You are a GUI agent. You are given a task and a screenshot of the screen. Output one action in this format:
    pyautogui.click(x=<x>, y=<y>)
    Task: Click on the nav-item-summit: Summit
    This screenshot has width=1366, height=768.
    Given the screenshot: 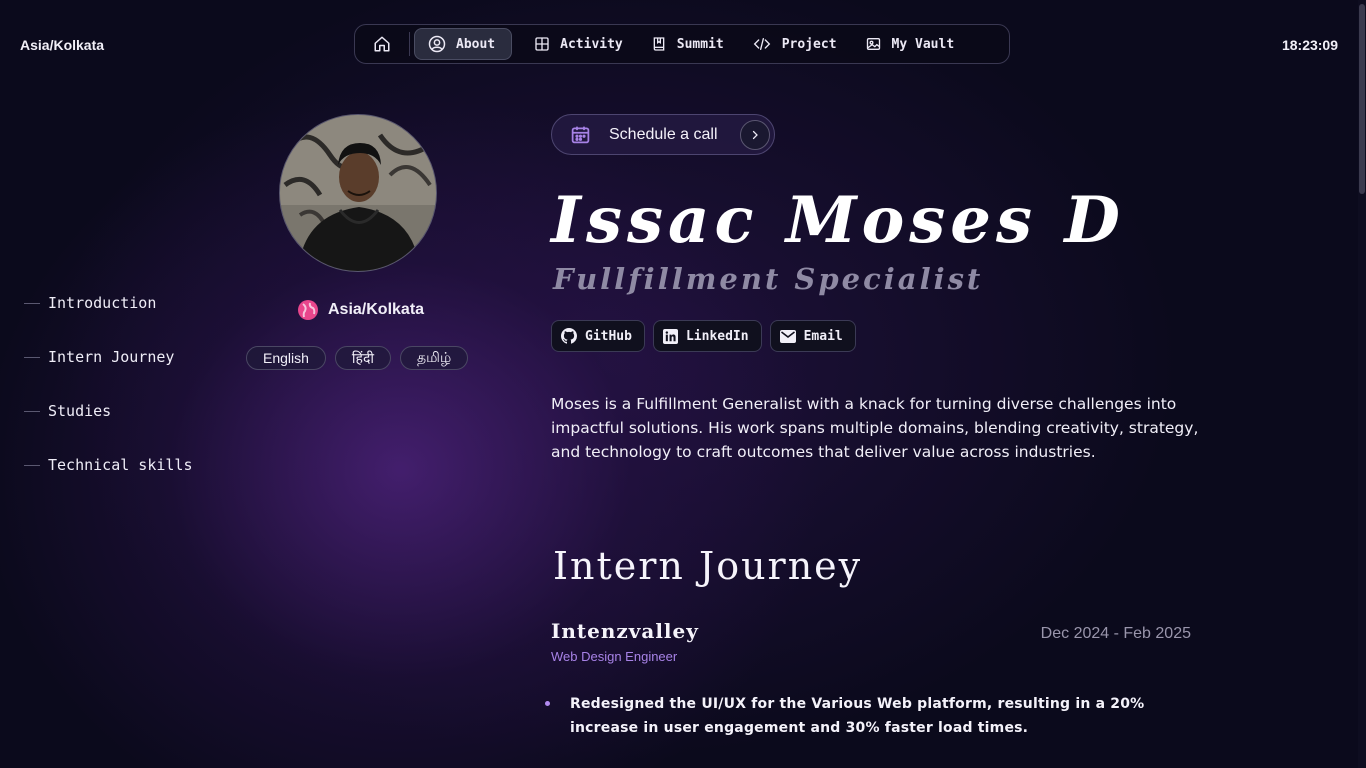 What is the action you would take?
    pyautogui.click(x=687, y=44)
    